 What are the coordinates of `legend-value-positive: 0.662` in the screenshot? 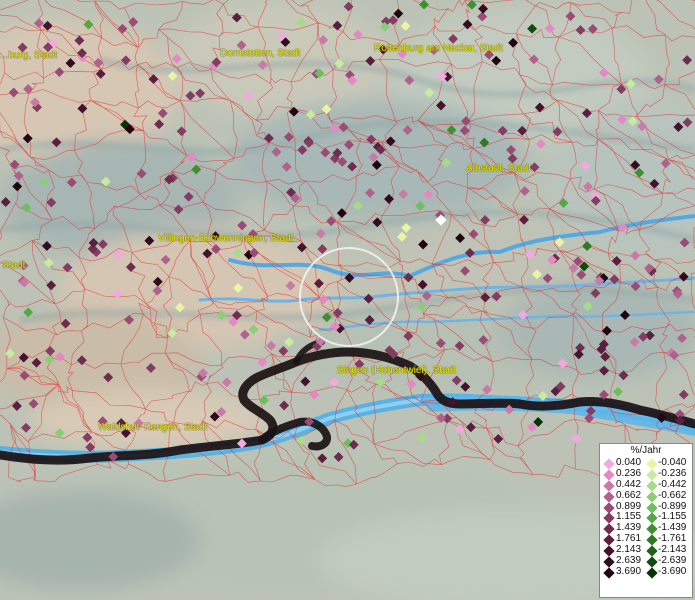 It's located at (629, 495).